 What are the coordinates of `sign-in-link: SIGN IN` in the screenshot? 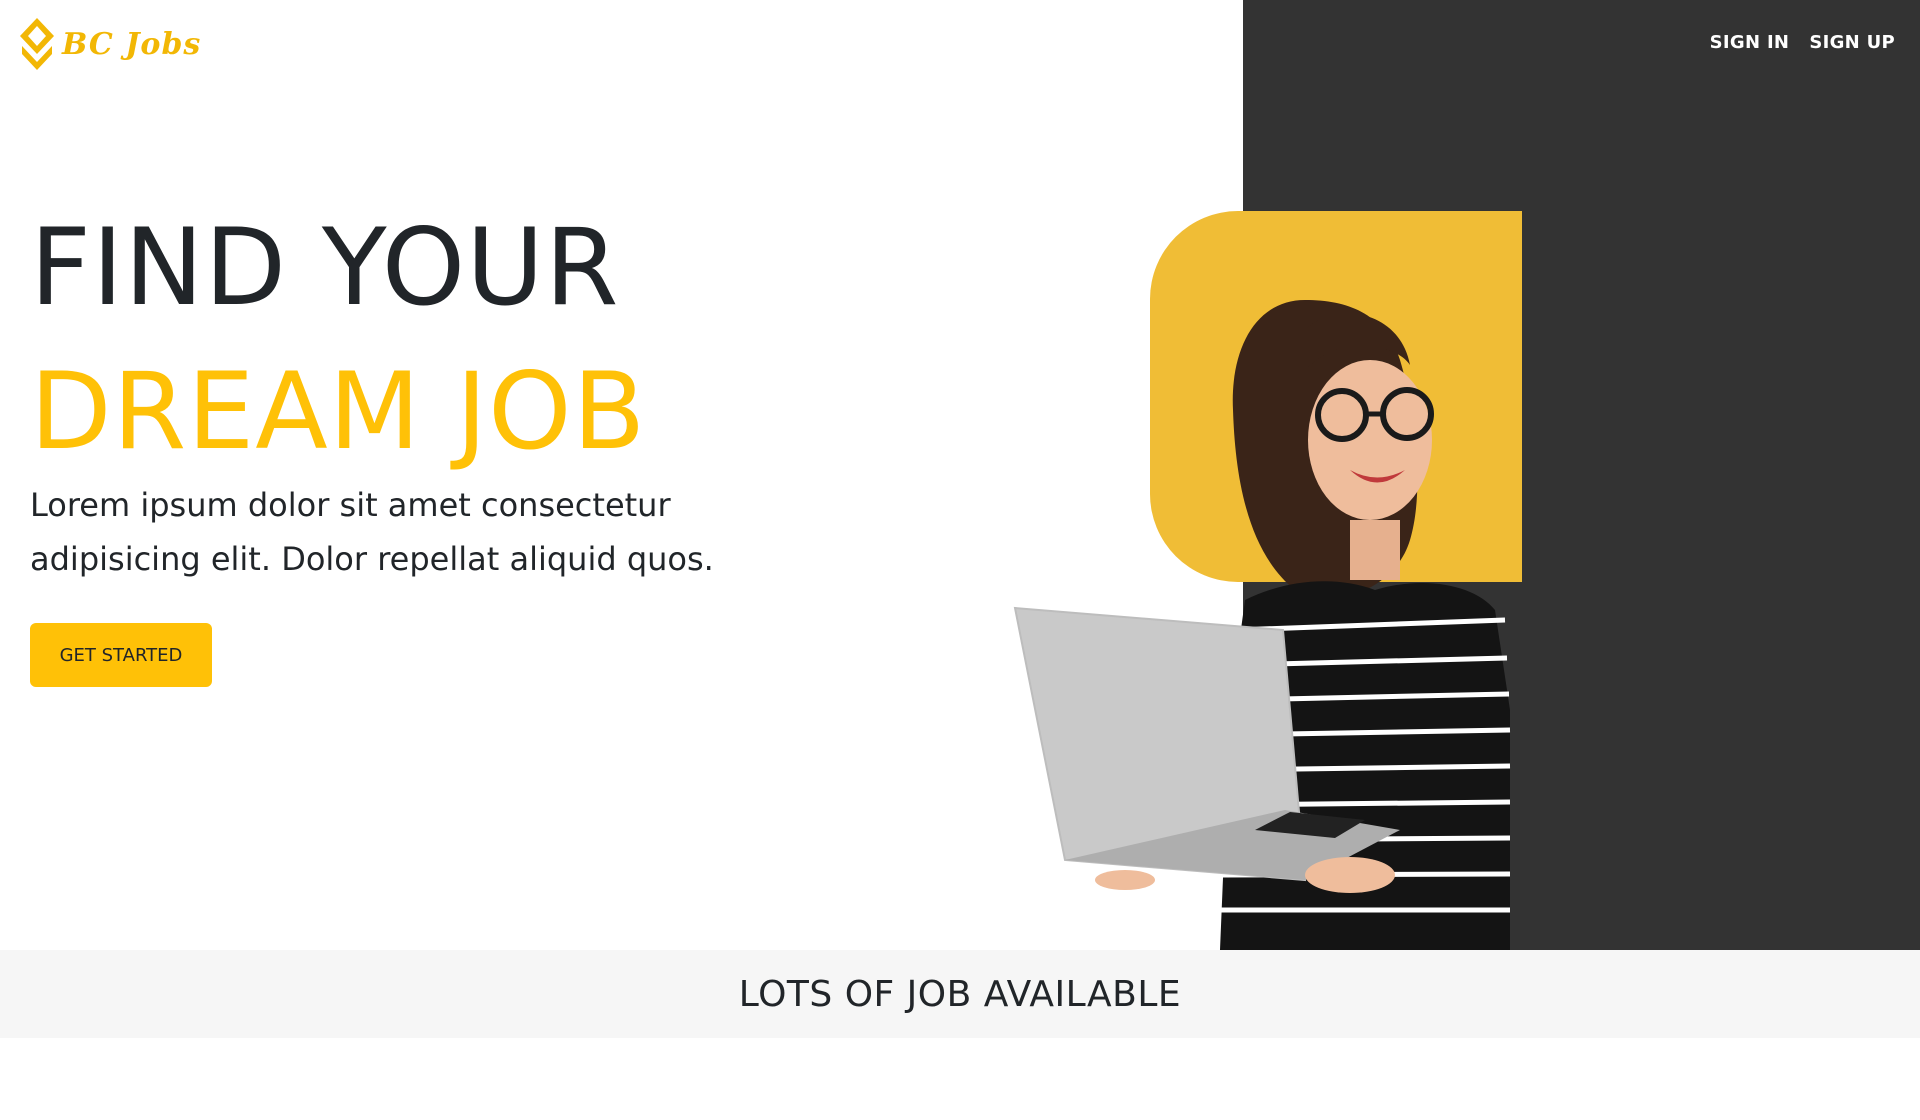 It's located at (1750, 42).